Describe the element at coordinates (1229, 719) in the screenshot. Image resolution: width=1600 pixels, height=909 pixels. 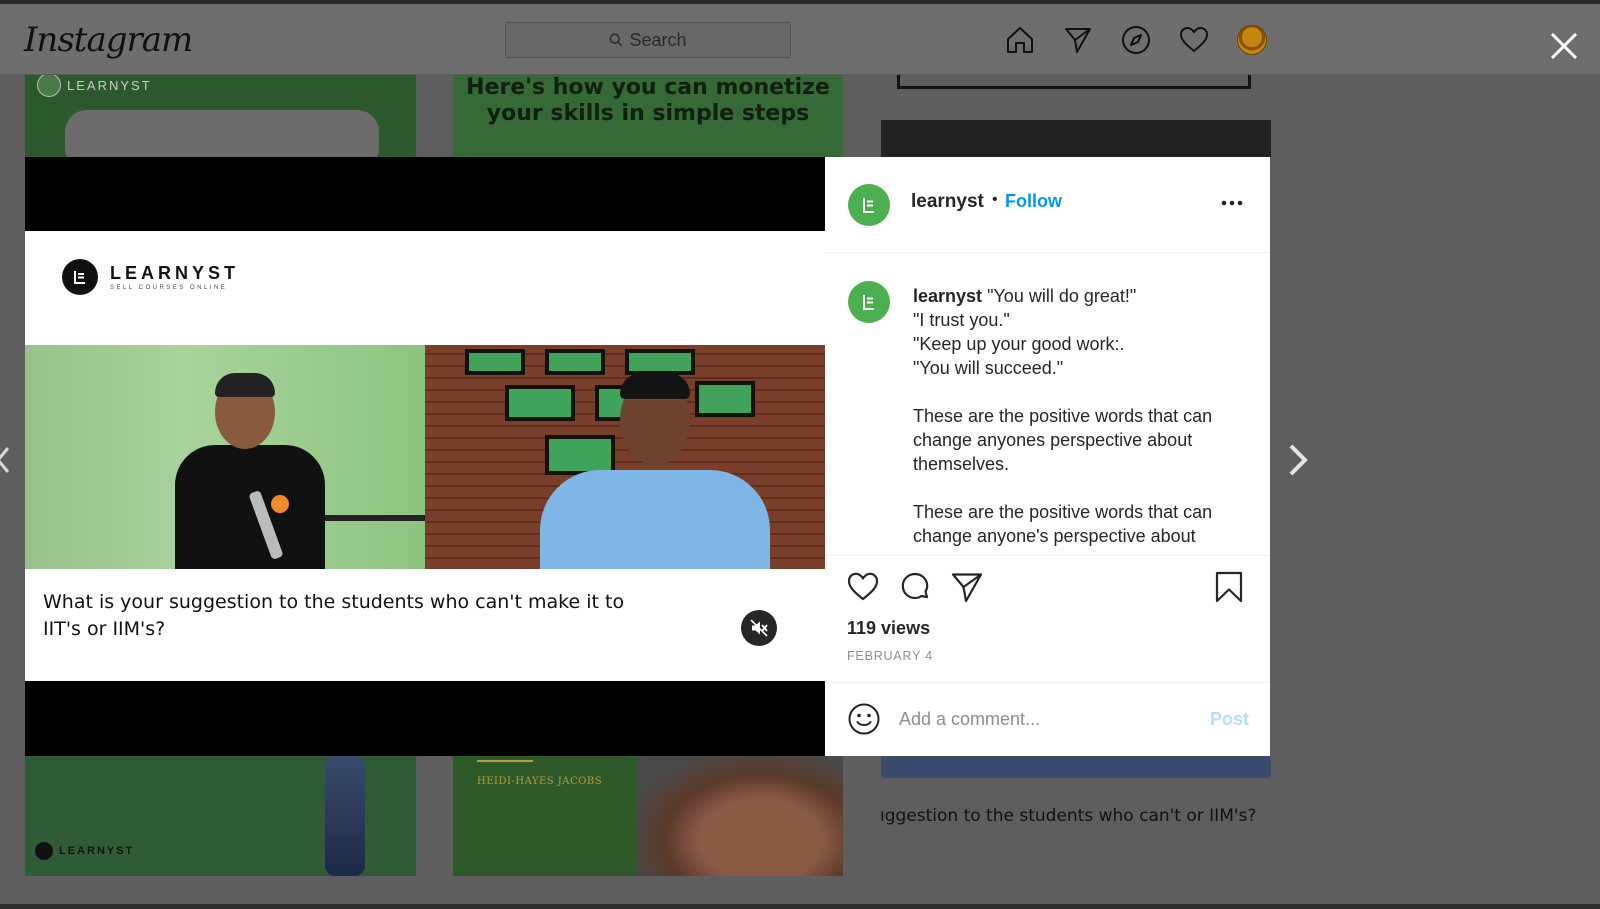
I see `post-comment-button: Post` at that location.